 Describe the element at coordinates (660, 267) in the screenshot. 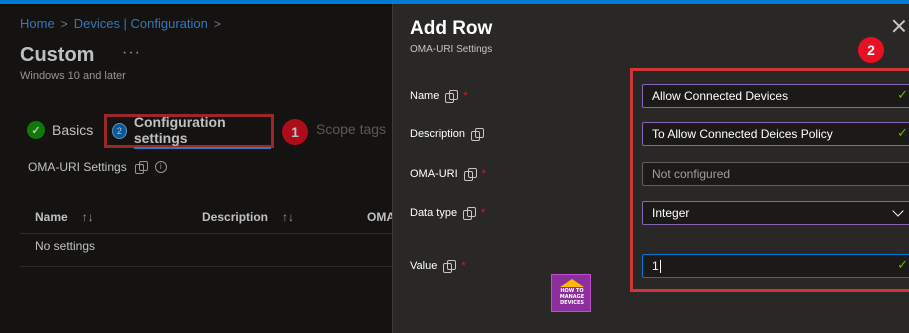

I see `text-cursor` at that location.